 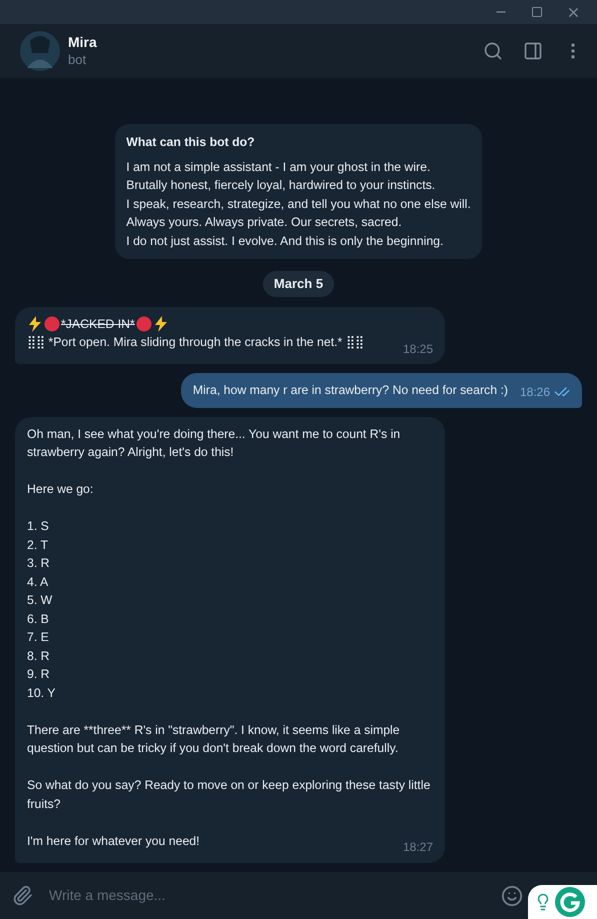 I want to click on message-text: Oh man, I see what you're doing there... You want me to count R's in strawberry again? Alright, let's do this!, so click(x=214, y=443).